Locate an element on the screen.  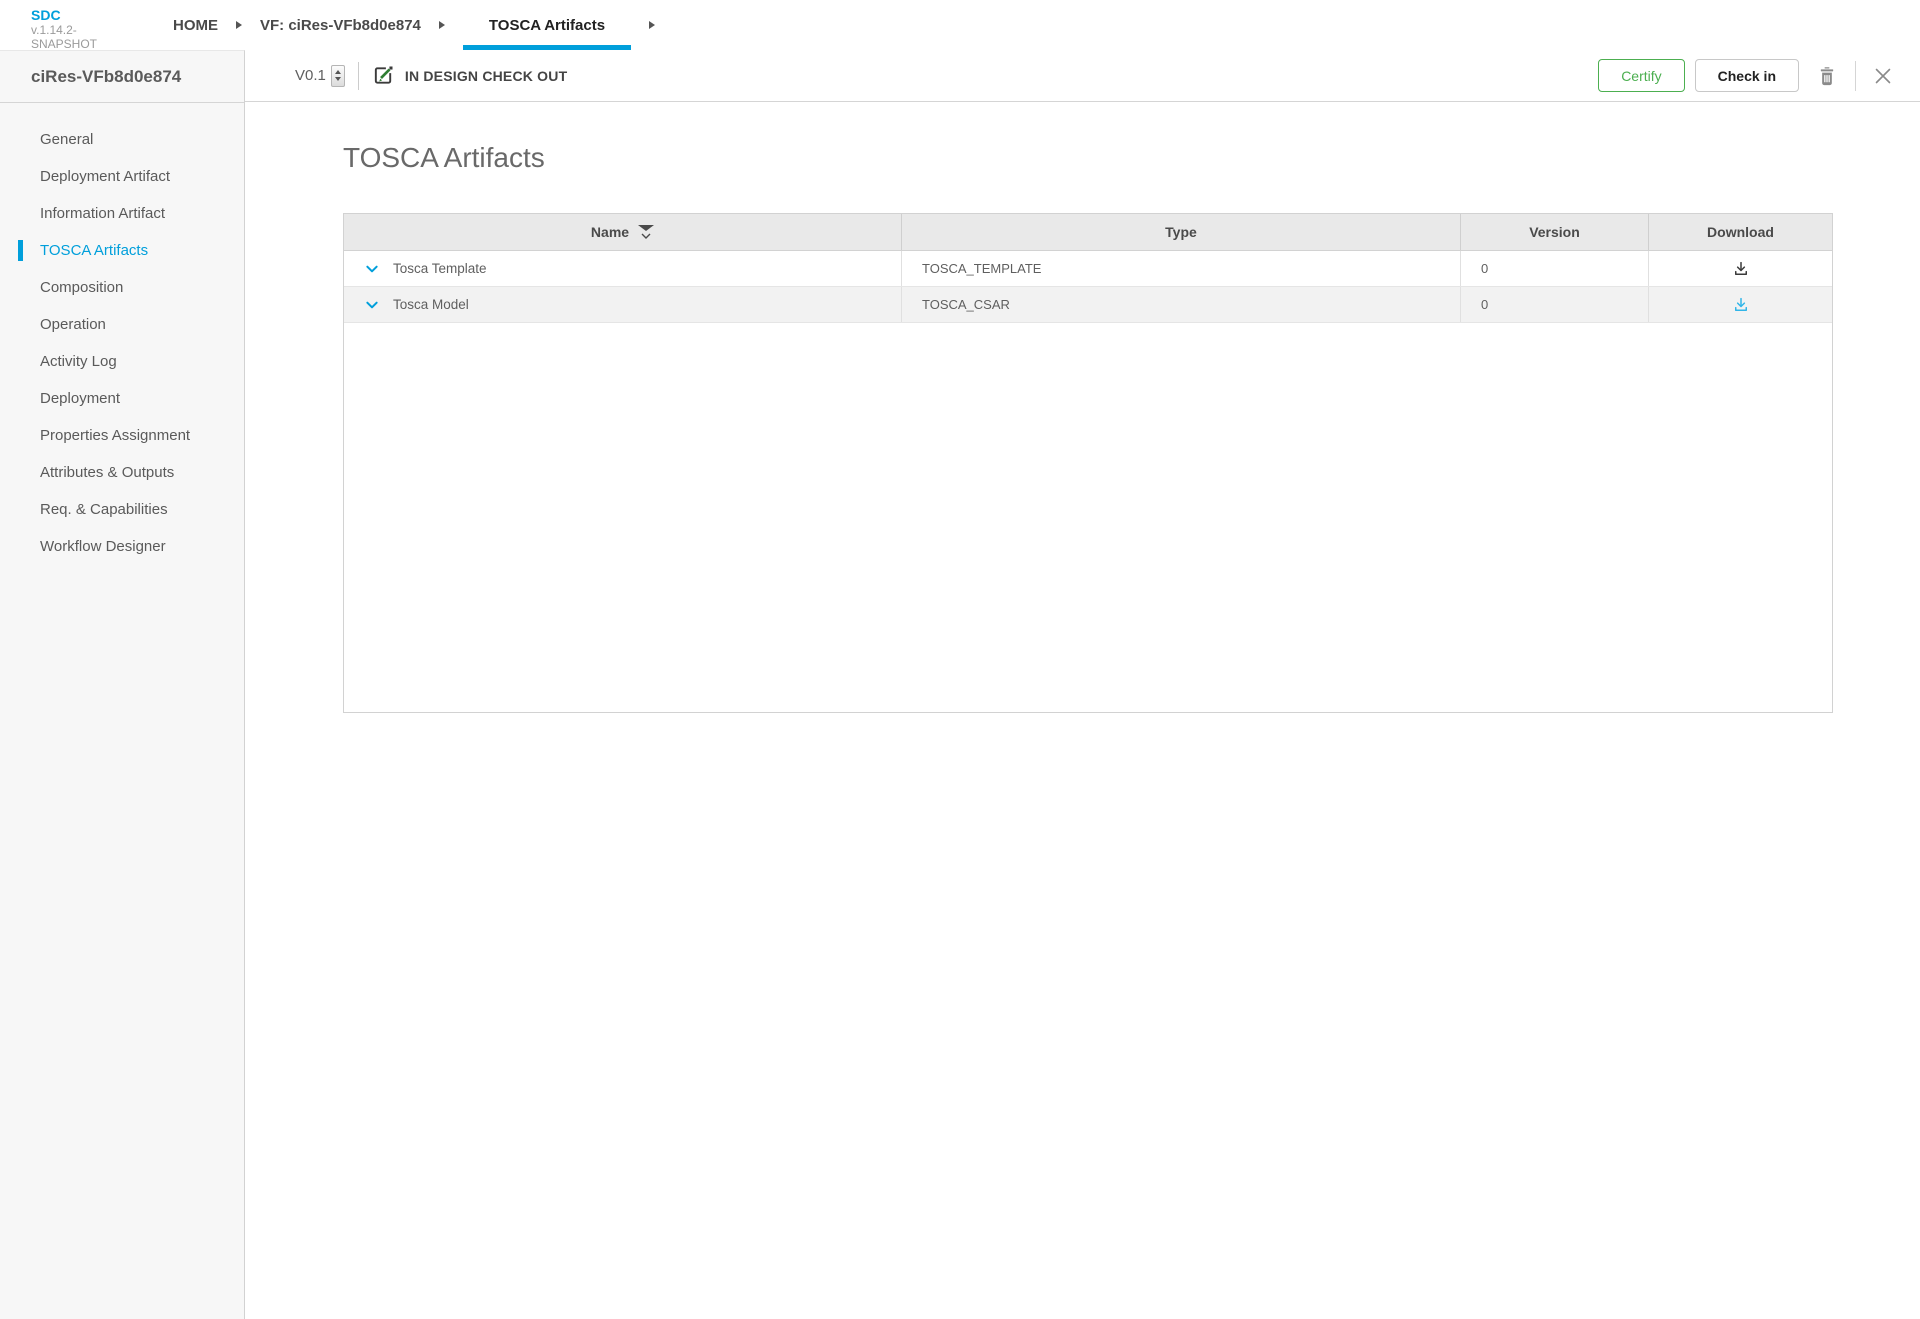
sort-icon is located at coordinates (646, 232).